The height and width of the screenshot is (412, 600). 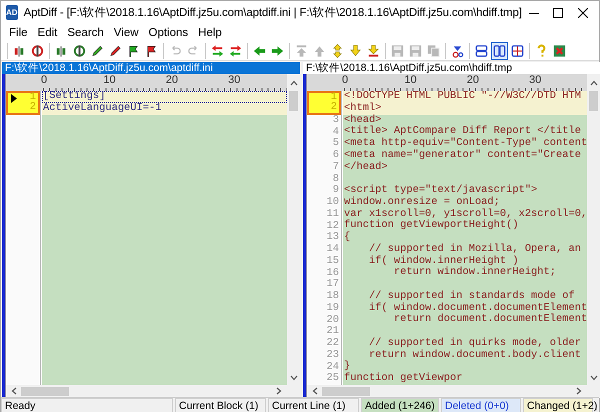 What do you see at coordinates (332, 355) in the screenshot?
I see `line-number: 23` at bounding box center [332, 355].